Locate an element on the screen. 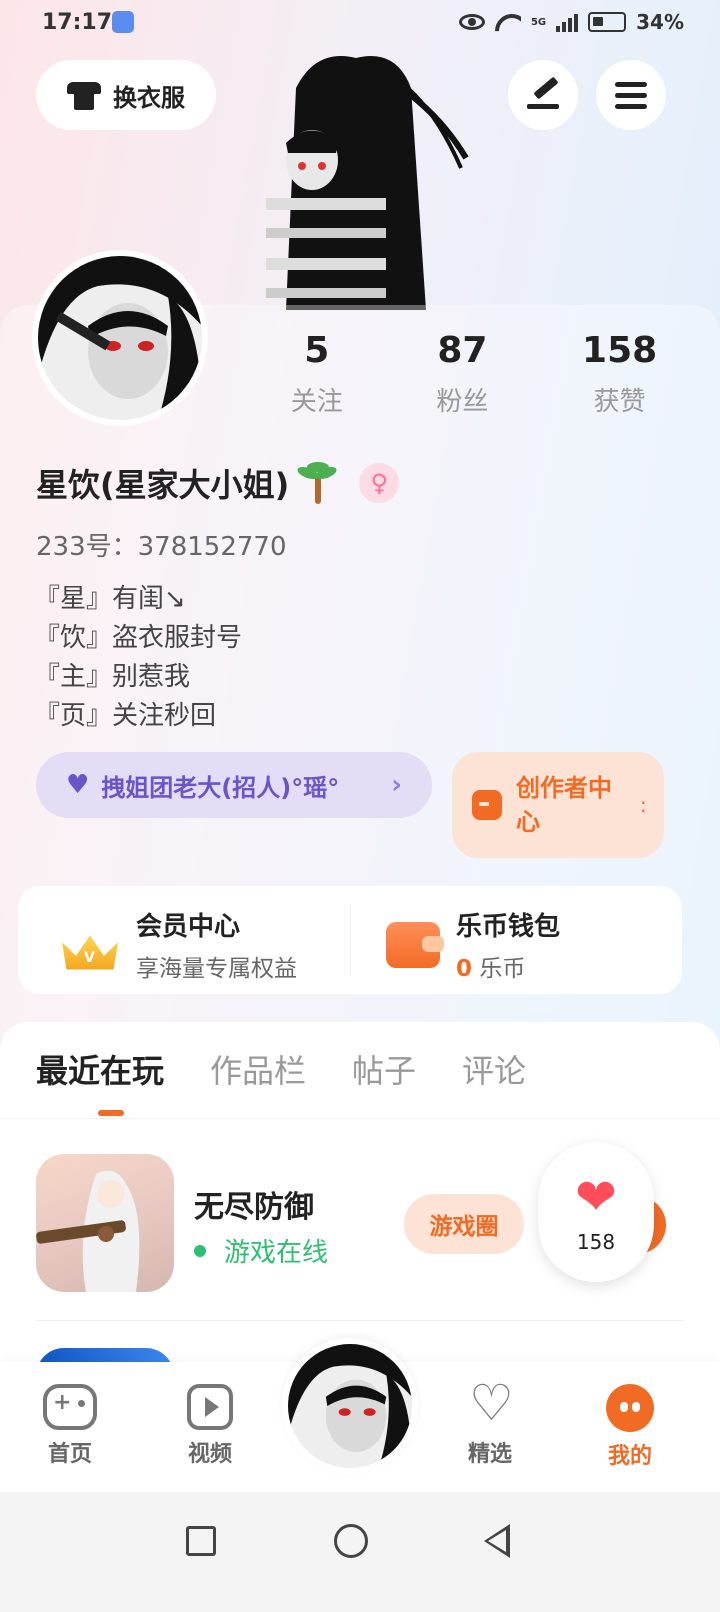 The image size is (720, 1612). coin-wallet-title: 乐币钱包 is located at coordinates (508, 927).